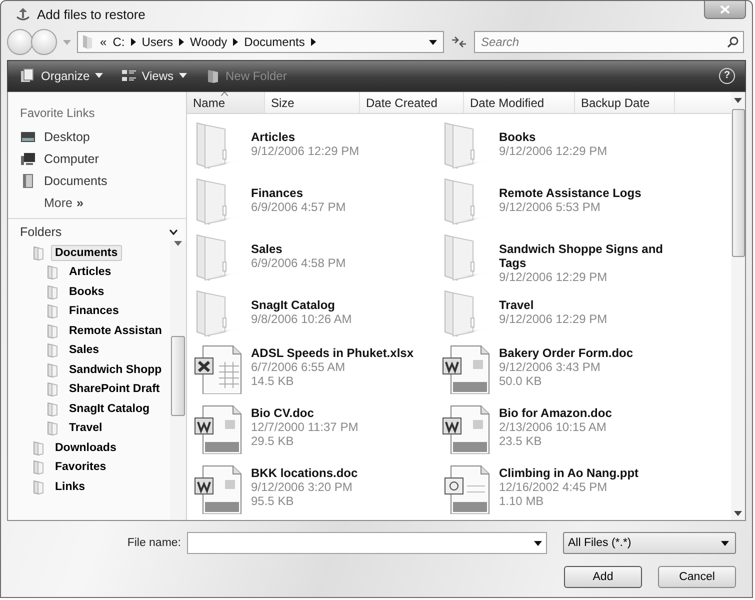 The width and height of the screenshot is (755, 600). Describe the element at coordinates (97, 203) in the screenshot. I see `more-link: More »` at that location.